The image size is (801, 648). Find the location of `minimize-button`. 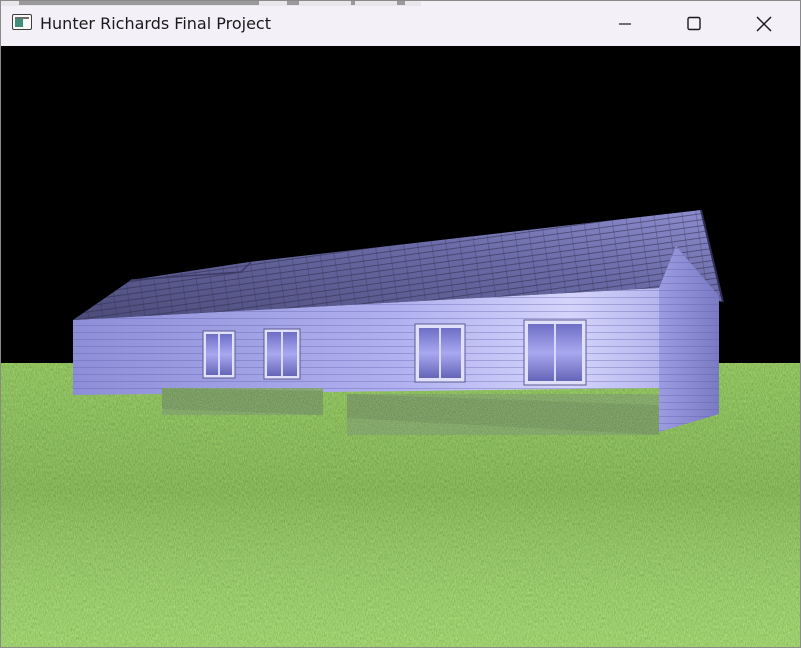

minimize-button is located at coordinates (625, 23).